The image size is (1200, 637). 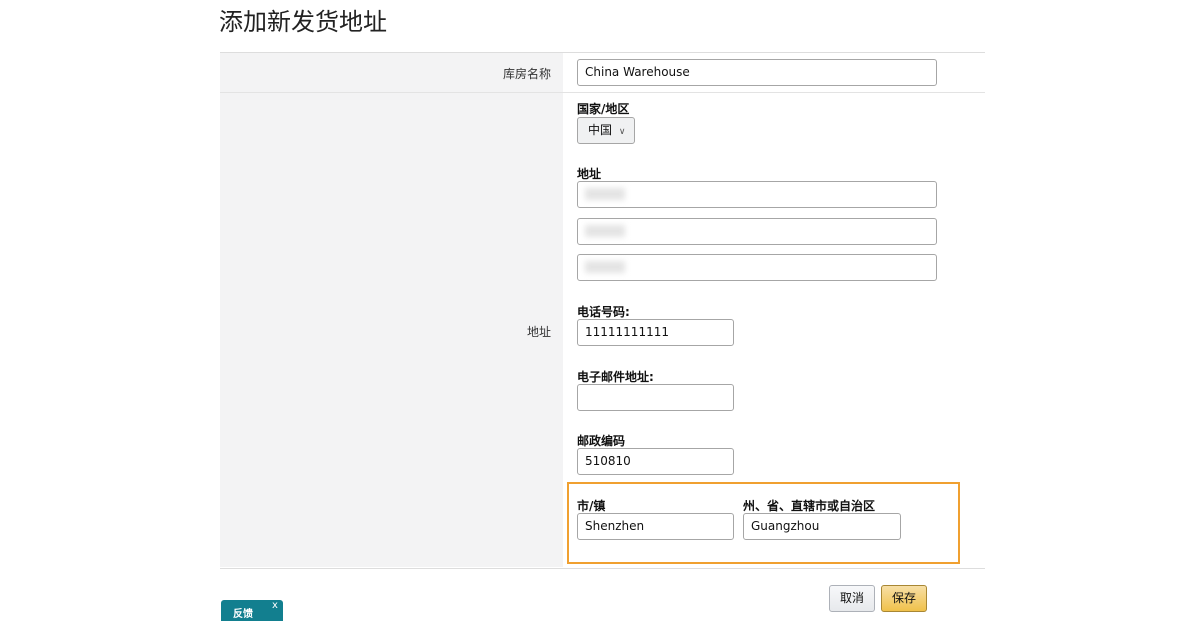 I want to click on phone-input: 11111111111, so click(x=655, y=332).